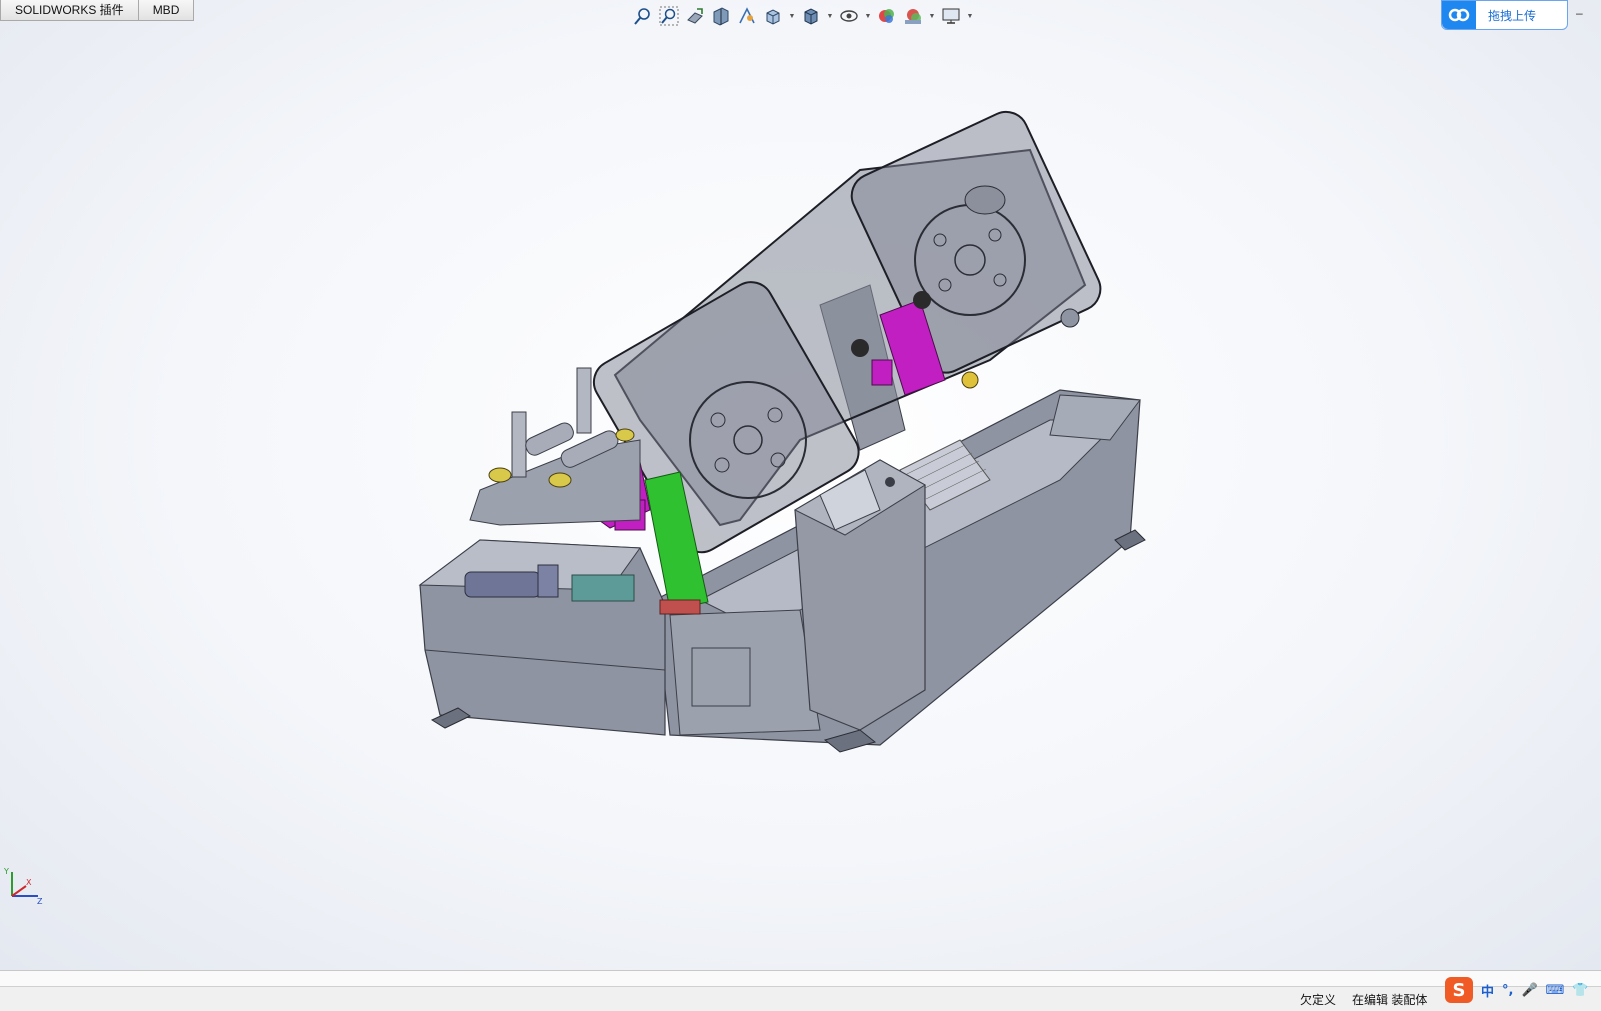 The width and height of the screenshot is (1601, 1011). Describe the element at coordinates (800, 979) in the screenshot. I see `status-bar-strip` at that location.